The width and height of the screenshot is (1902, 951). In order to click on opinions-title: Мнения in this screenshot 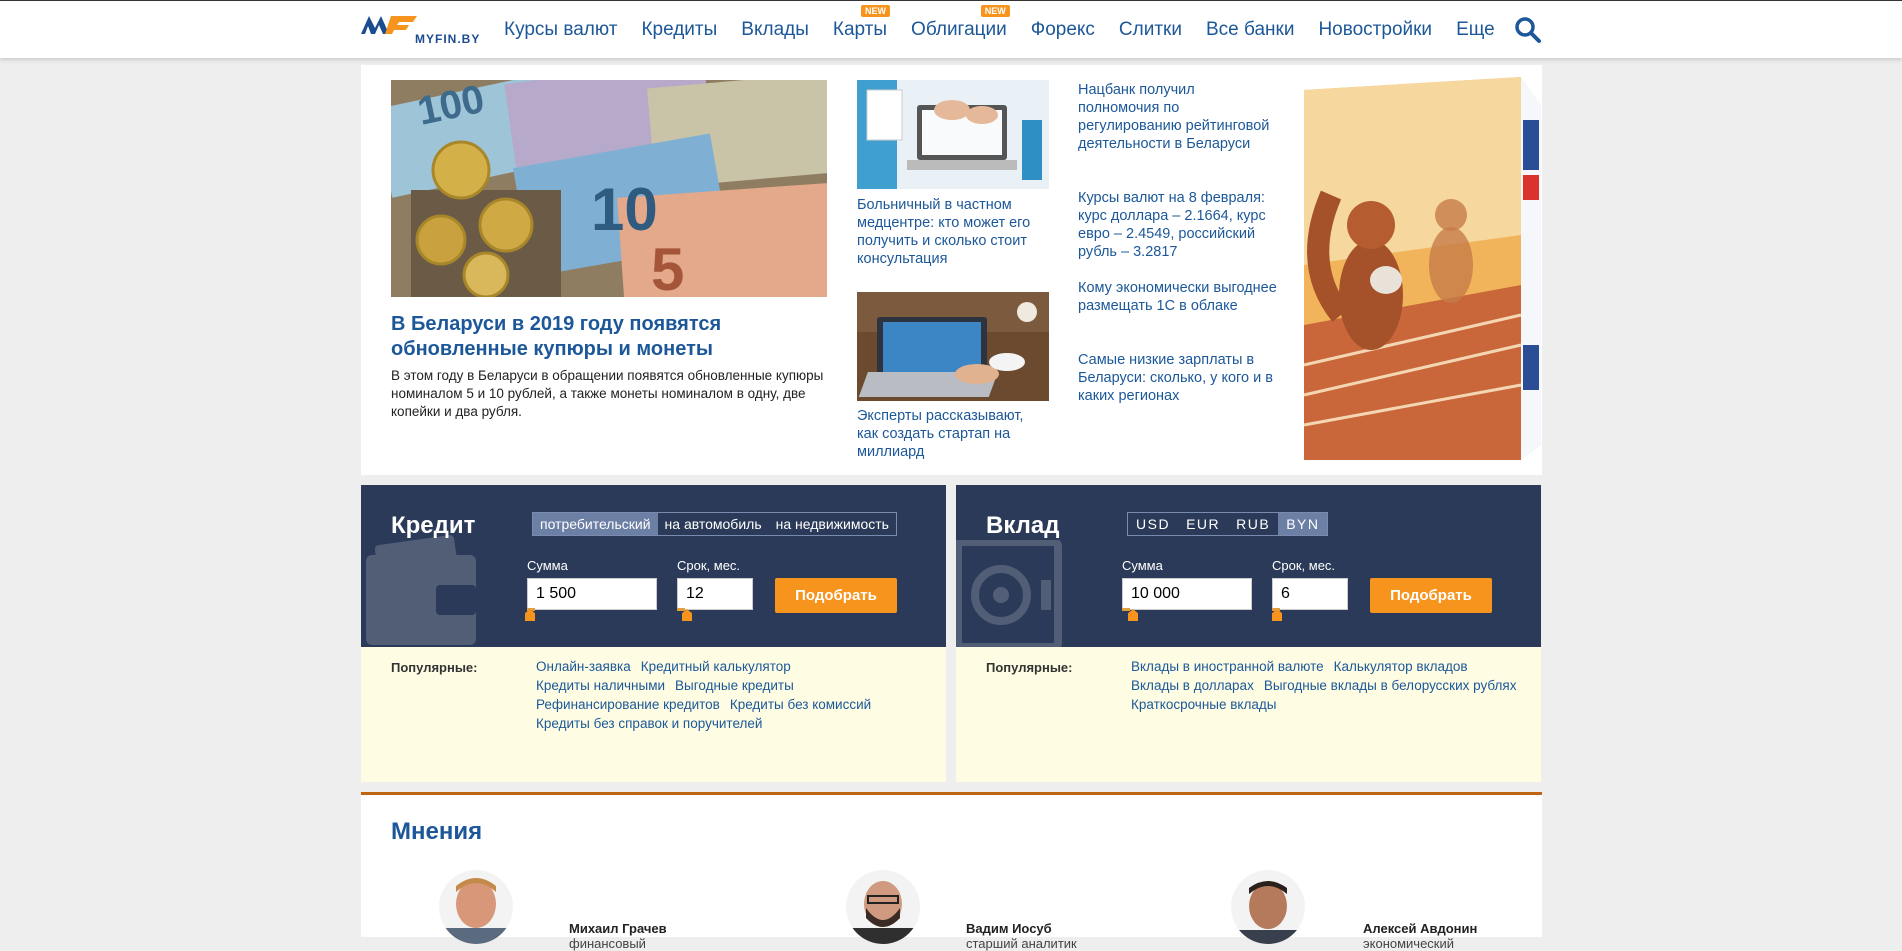, I will do `click(437, 831)`.